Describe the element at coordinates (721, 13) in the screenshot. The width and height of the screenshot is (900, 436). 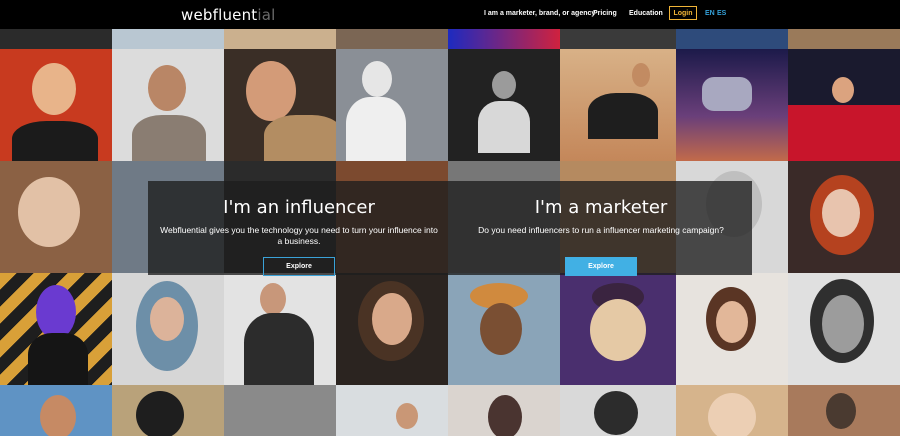
I see `language-es-link: ES` at that location.